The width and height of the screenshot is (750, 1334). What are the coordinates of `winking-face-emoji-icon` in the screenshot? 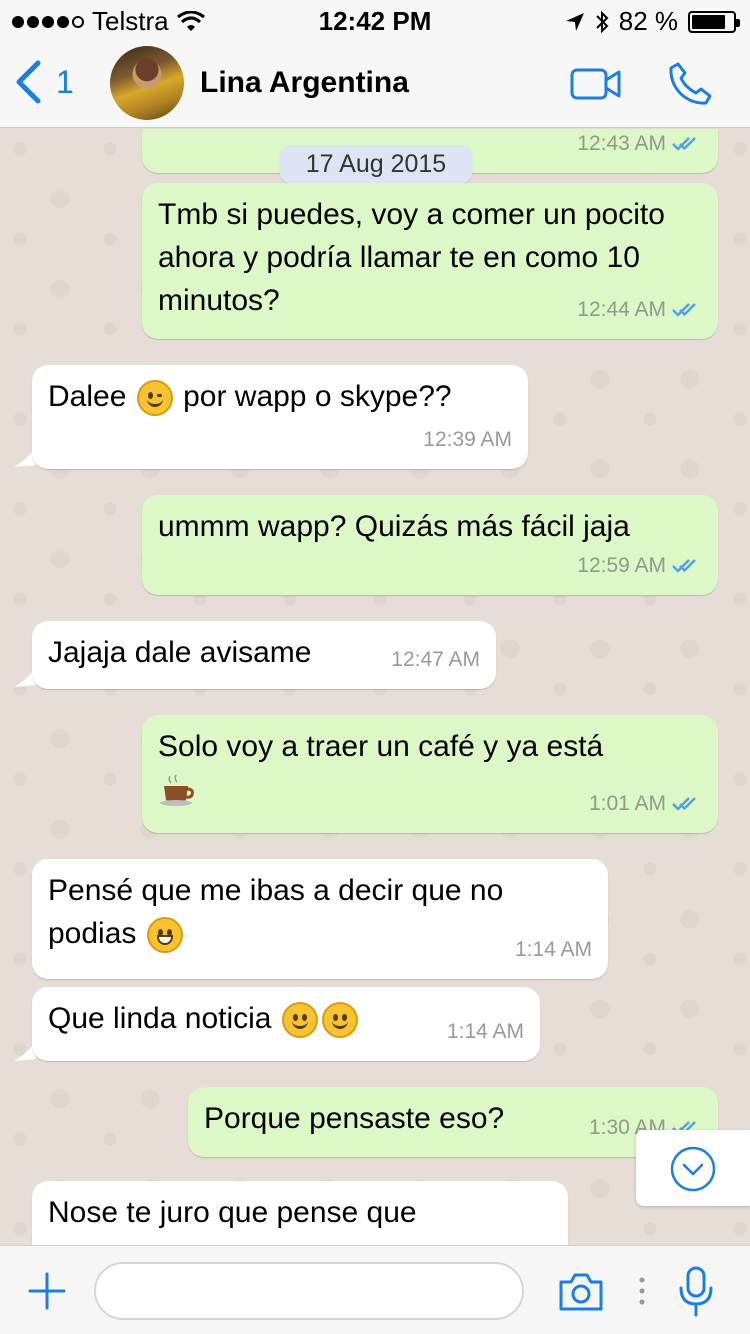 It's located at (154, 398).